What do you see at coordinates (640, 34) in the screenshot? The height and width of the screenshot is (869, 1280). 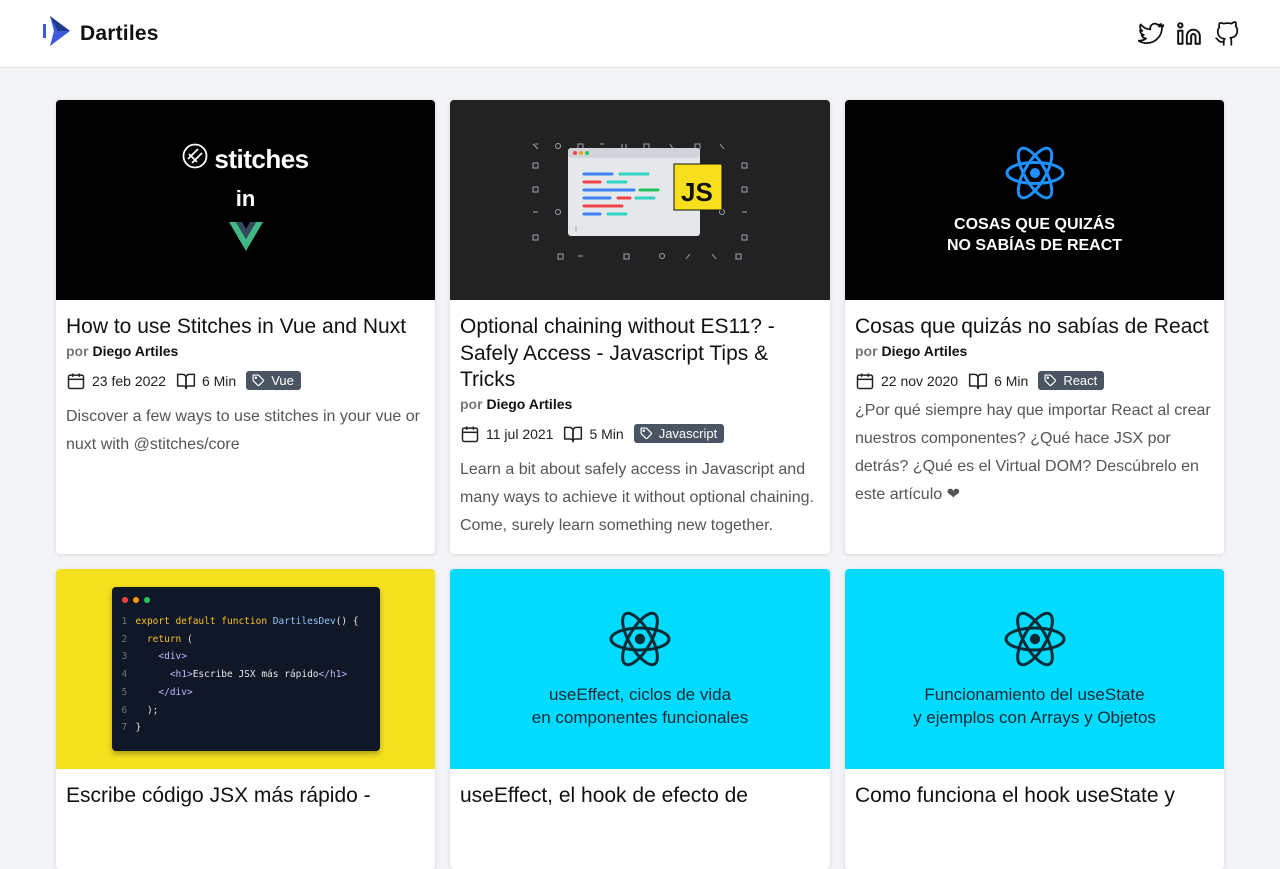 I see `site-header: Dartiles` at bounding box center [640, 34].